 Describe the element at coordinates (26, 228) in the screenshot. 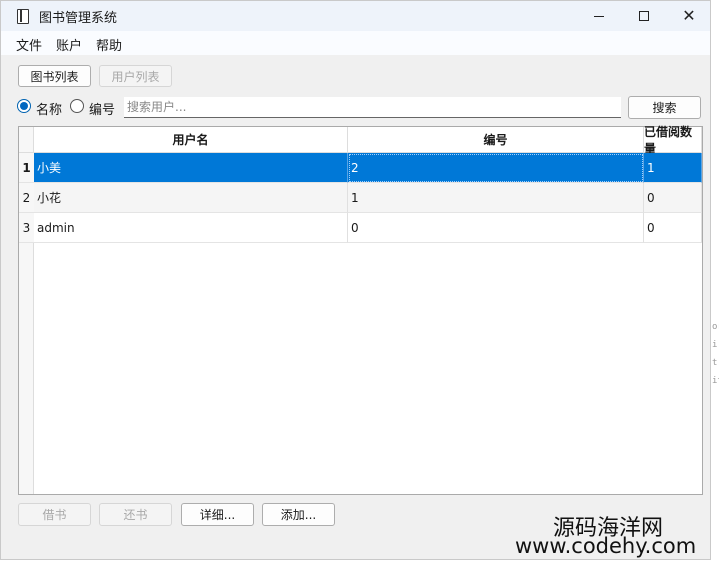

I see `row-number: 3` at that location.